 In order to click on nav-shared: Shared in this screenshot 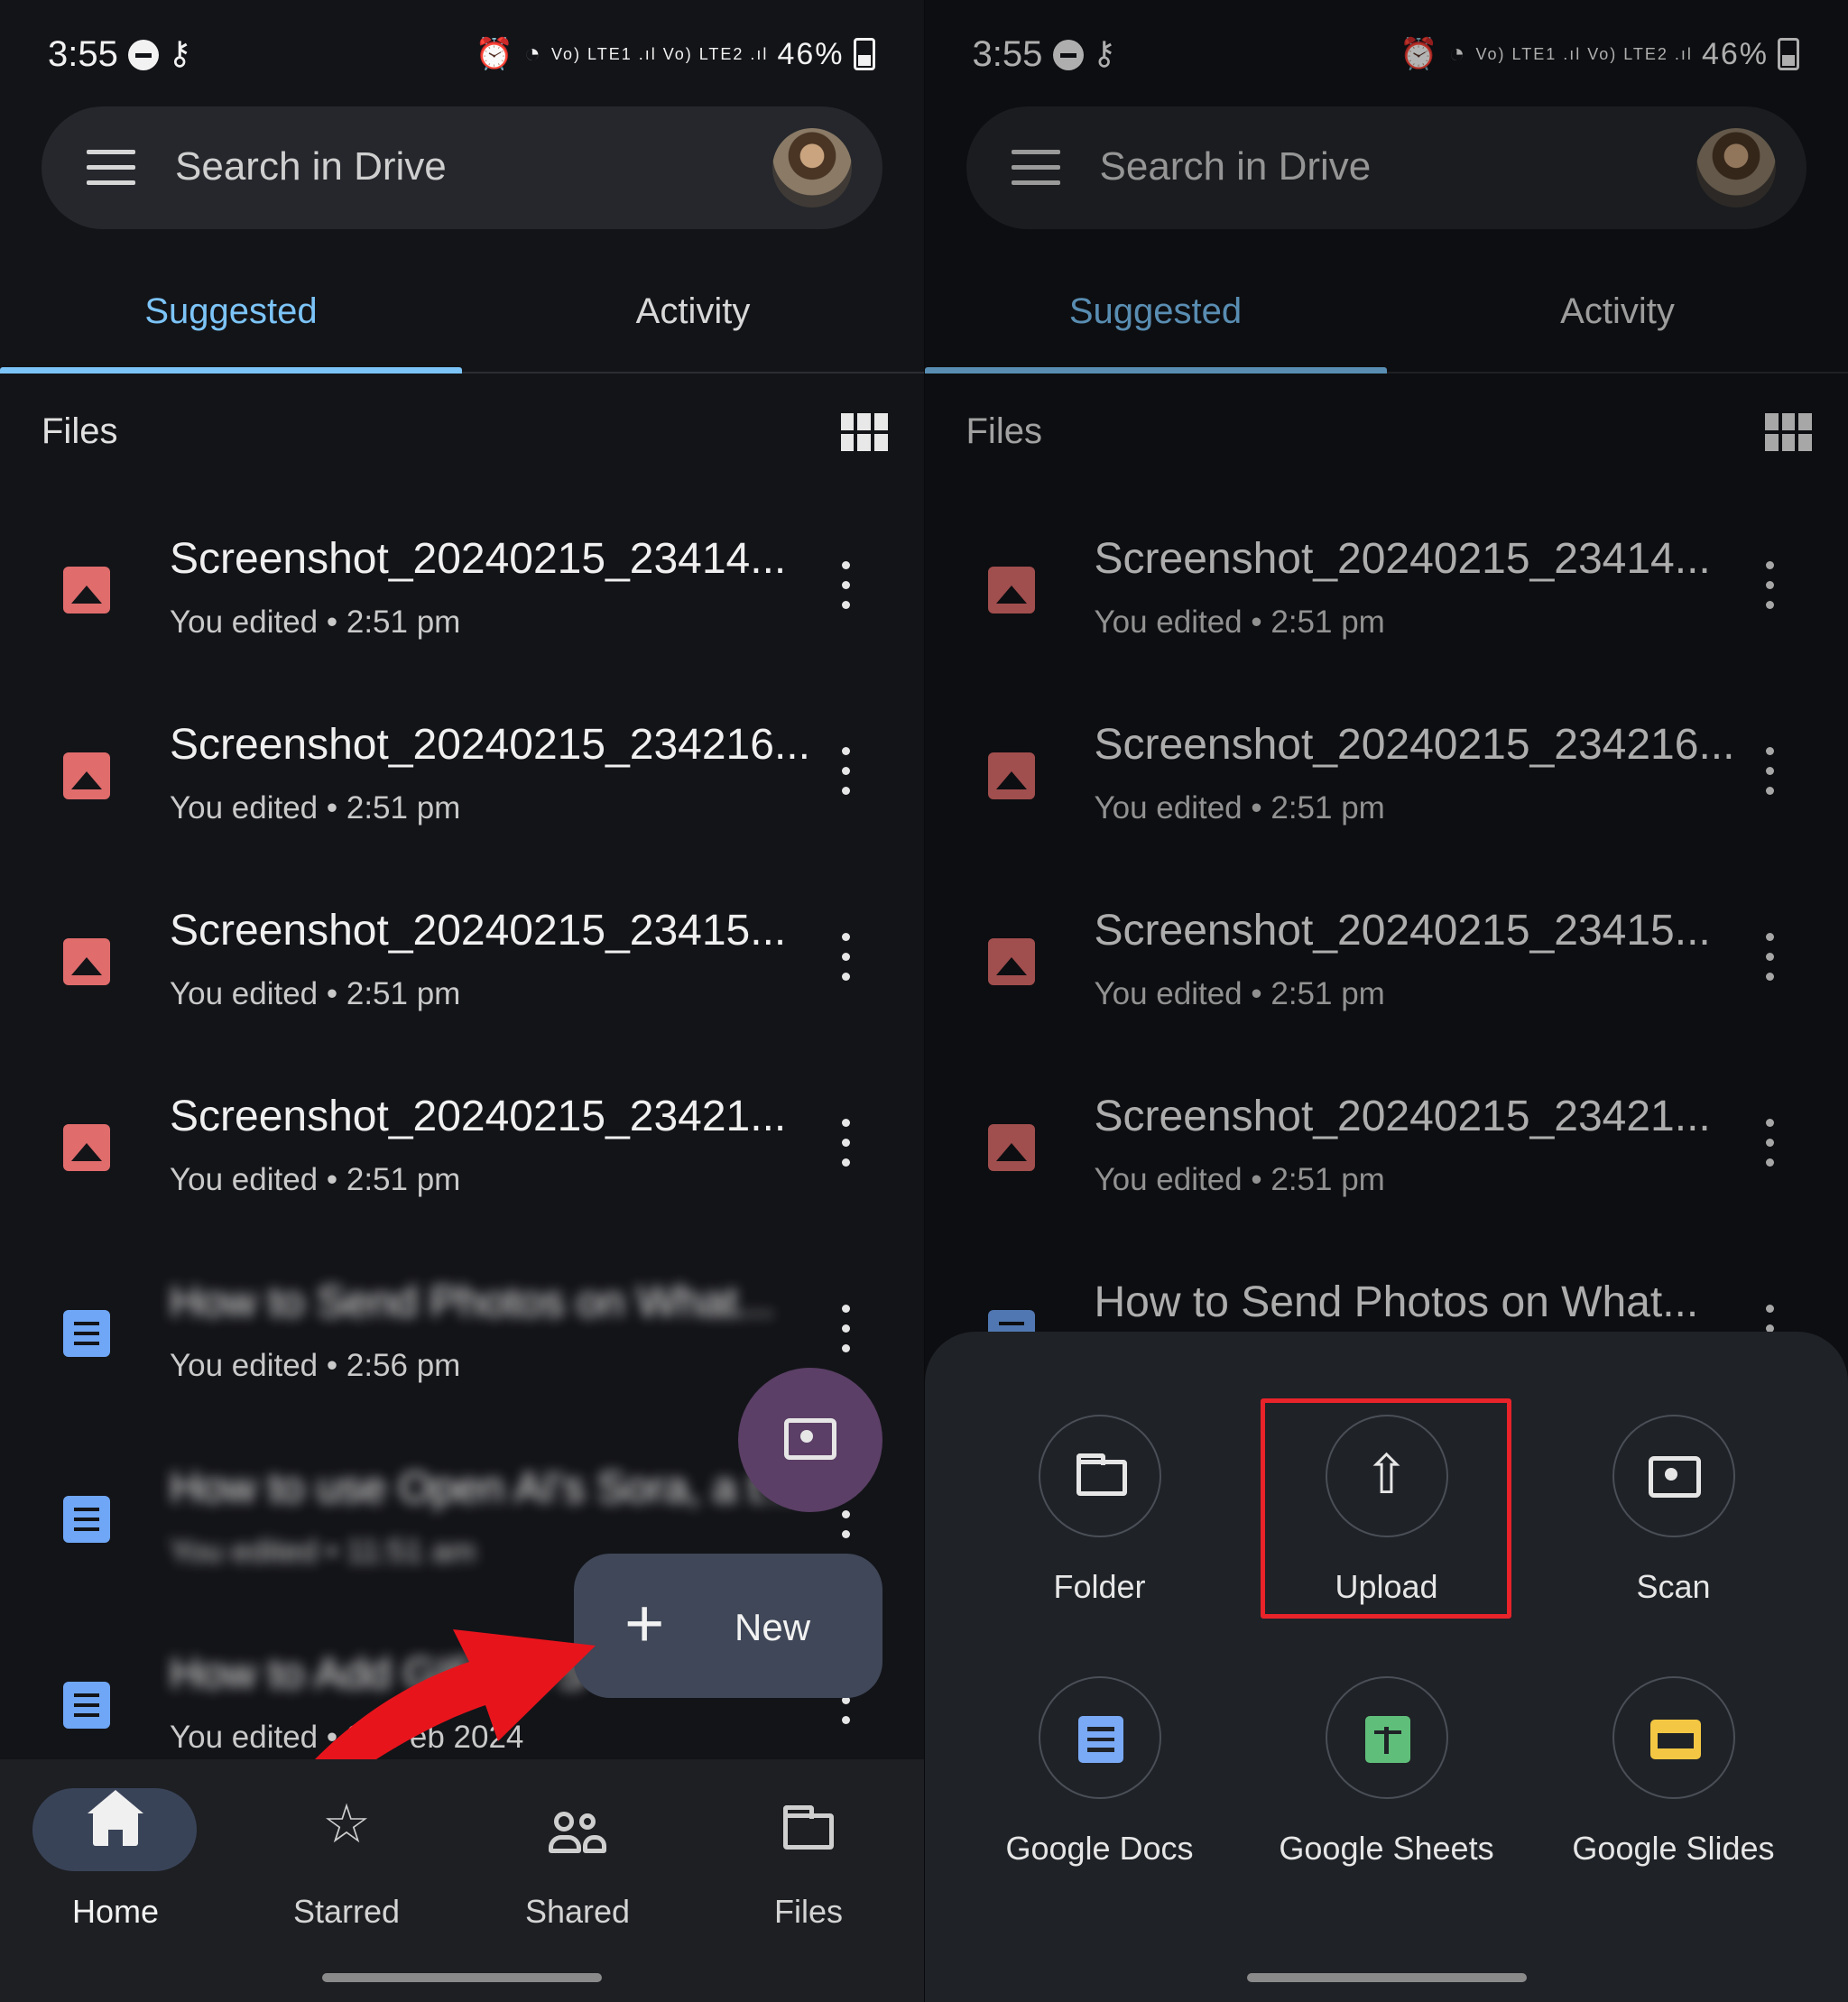, I will do `click(577, 1849)`.